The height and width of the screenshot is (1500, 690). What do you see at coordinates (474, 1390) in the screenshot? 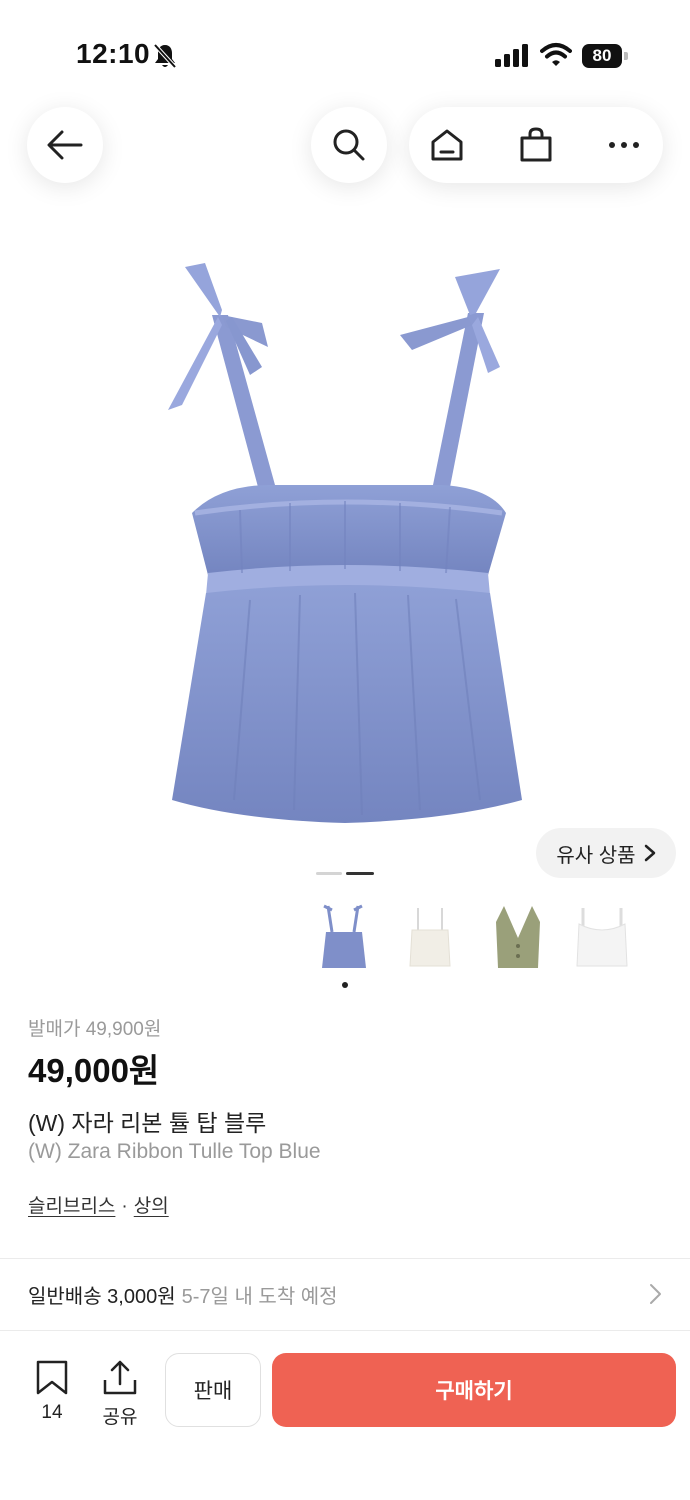
I see `buy-button: 구매하기` at bounding box center [474, 1390].